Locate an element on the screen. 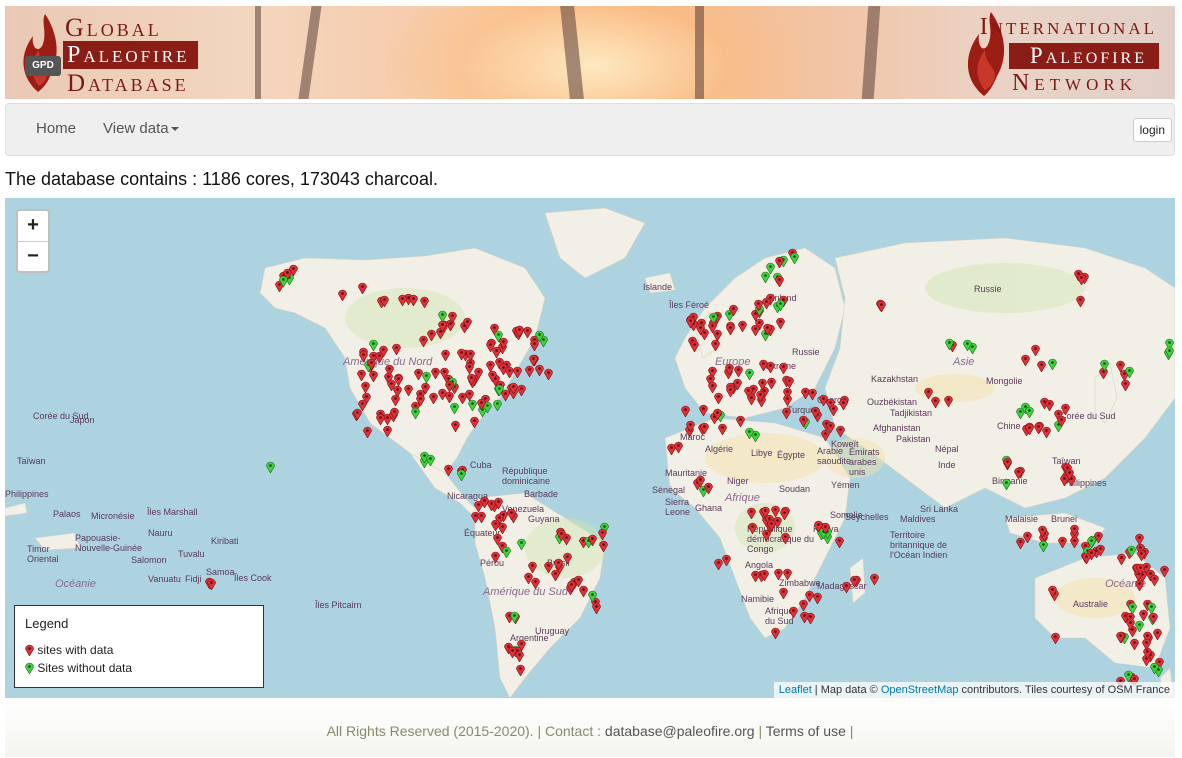  openstreetmap-link: OpenStreetMap is located at coordinates (920, 690).